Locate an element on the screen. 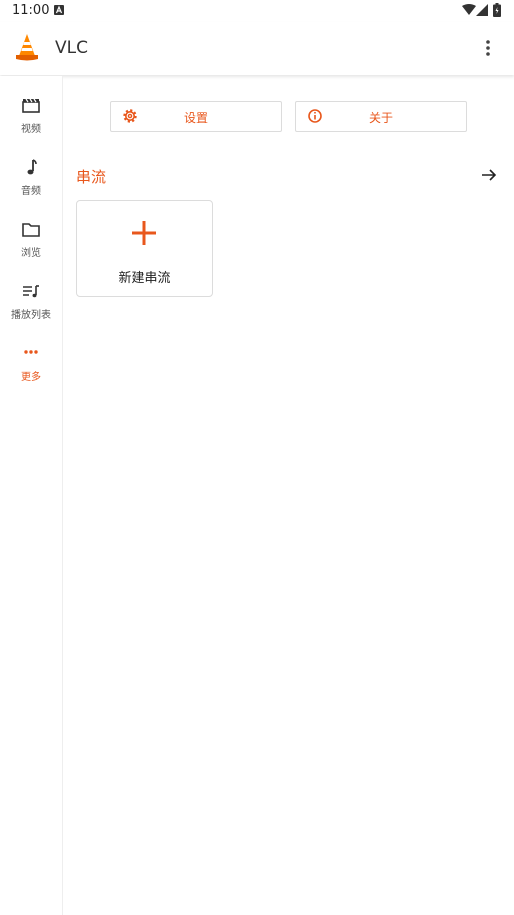 The width and height of the screenshot is (514, 915). battery-icon is located at coordinates (497, 10).